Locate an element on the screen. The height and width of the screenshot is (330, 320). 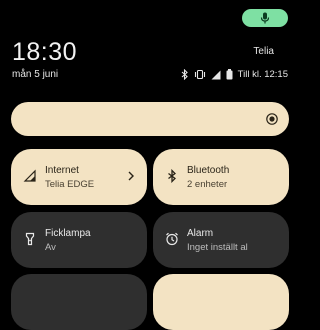
tile-alarm-subtitle: Inget inställt al is located at coordinates (217, 247).